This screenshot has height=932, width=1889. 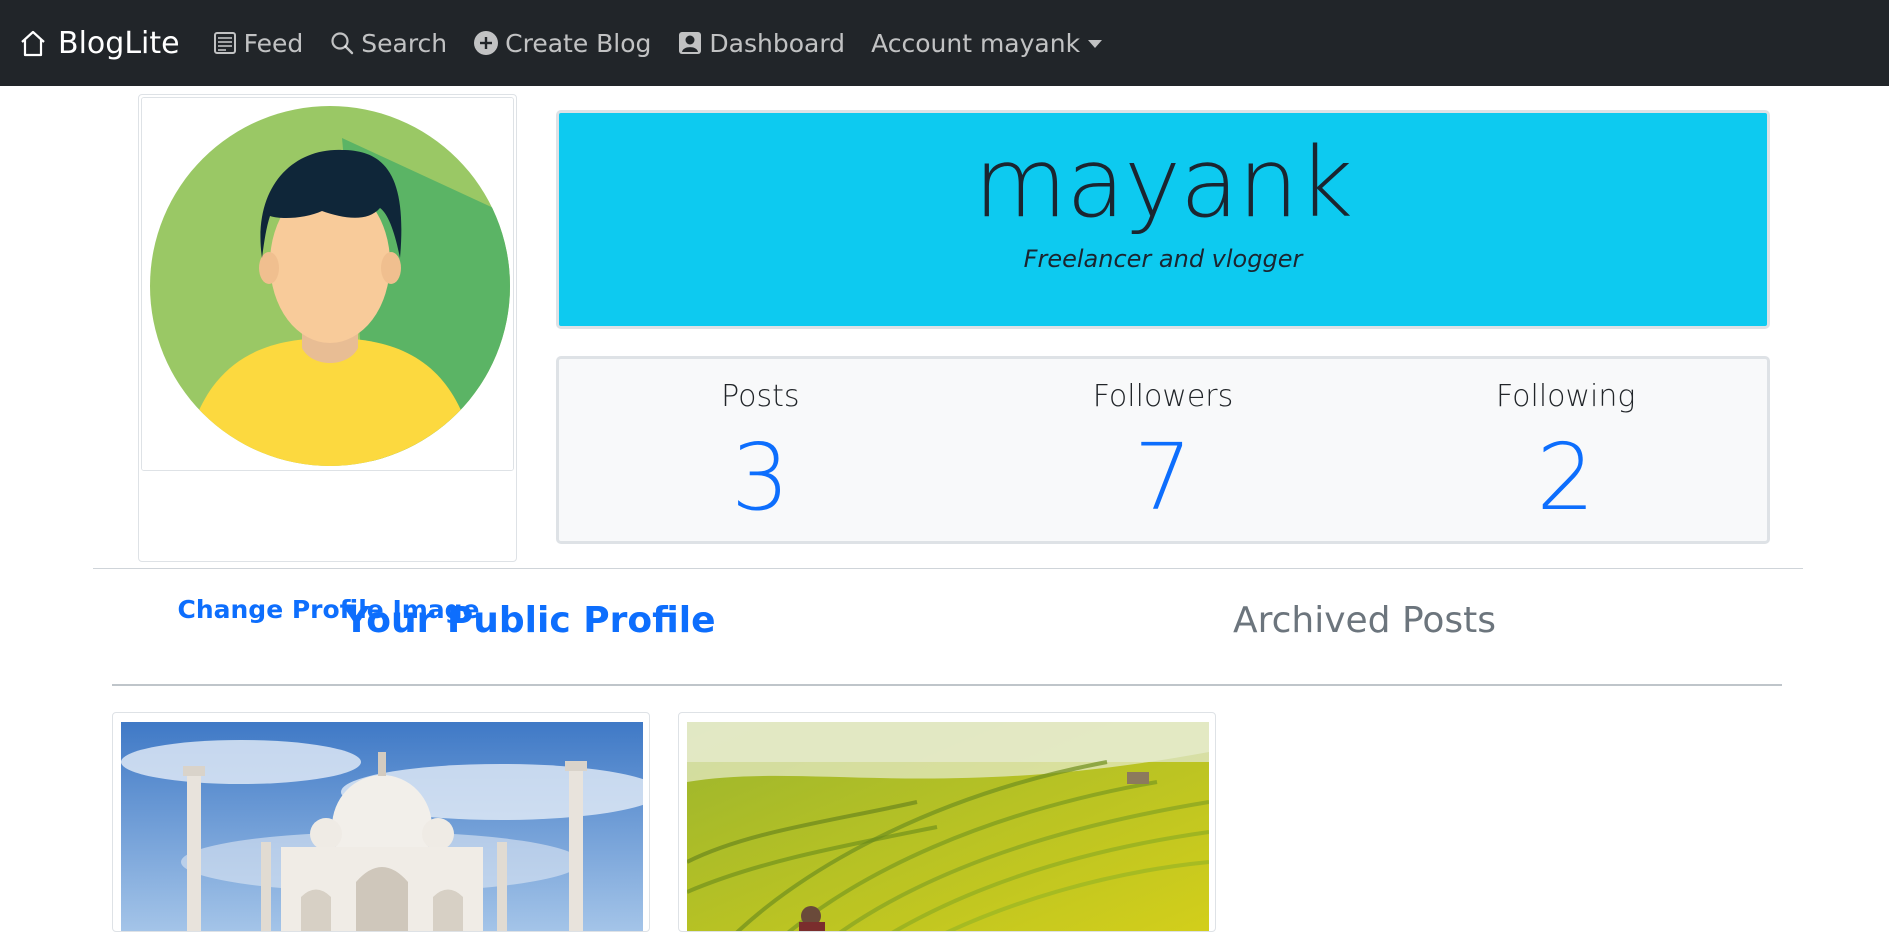 I want to click on section-divider, so click(x=948, y=568).